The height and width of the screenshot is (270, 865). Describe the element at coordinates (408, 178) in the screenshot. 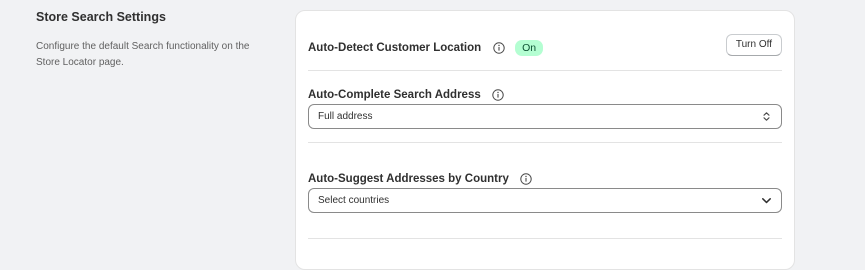

I see `auto-suggest-label: Auto-Suggest Addresses by Country` at that location.